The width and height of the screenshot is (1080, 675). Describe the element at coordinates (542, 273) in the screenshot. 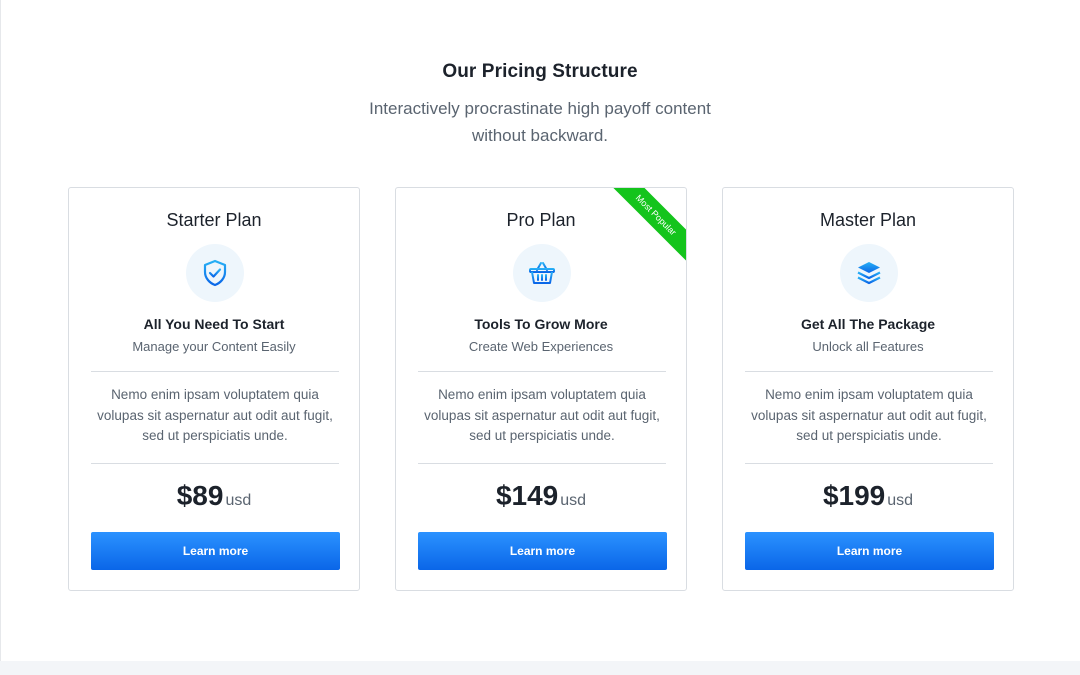

I see `basket-icon` at that location.